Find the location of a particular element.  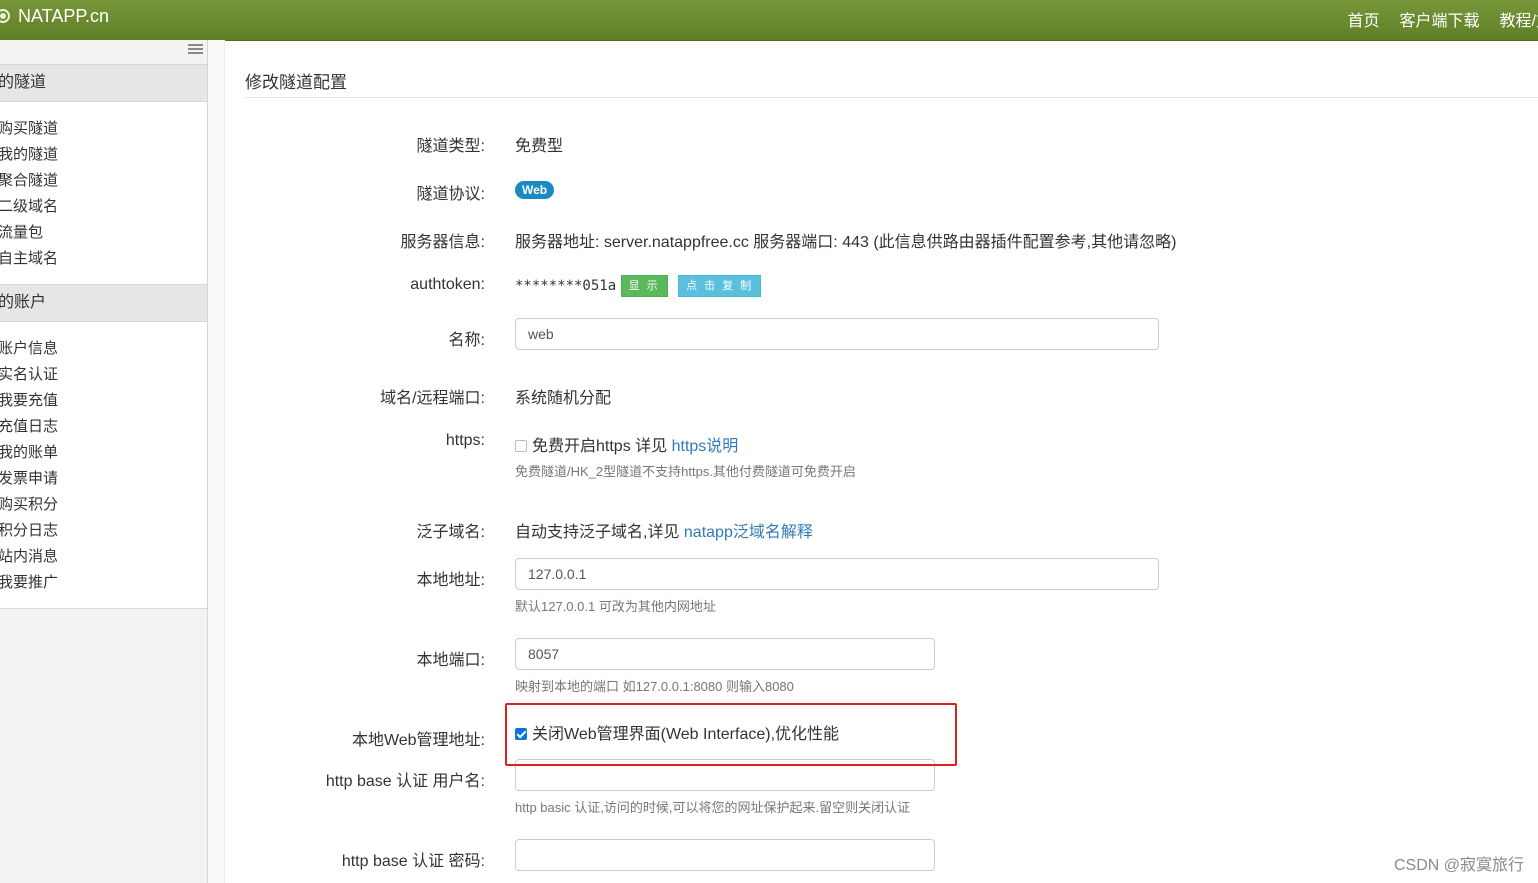

label-name: 名称: is located at coordinates (466, 340).